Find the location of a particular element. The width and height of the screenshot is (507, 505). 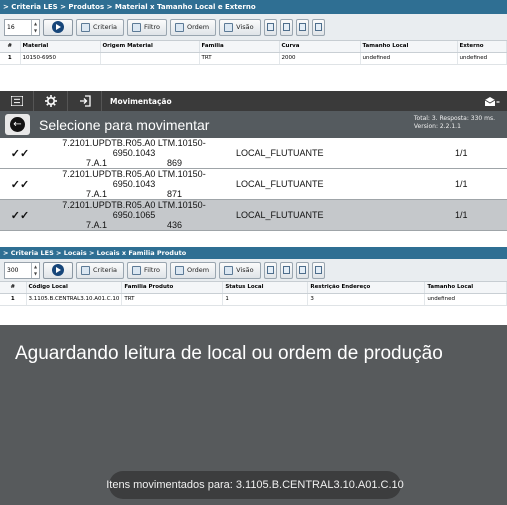

logout-button is located at coordinates (85, 101).